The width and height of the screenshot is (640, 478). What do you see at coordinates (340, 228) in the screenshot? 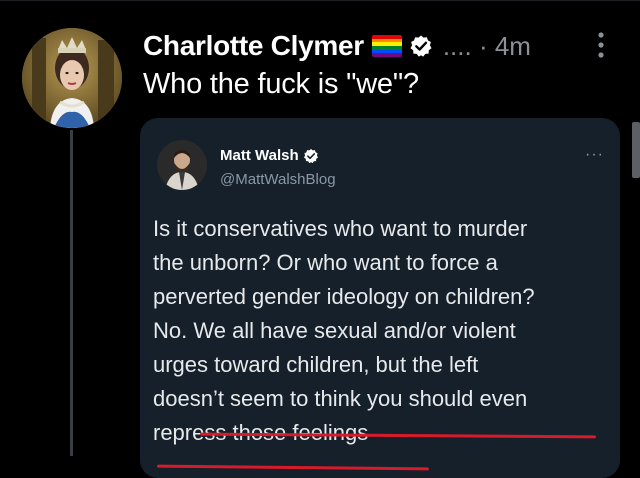
I see `quoted-text-line: Is it conservatives who want to murder` at bounding box center [340, 228].